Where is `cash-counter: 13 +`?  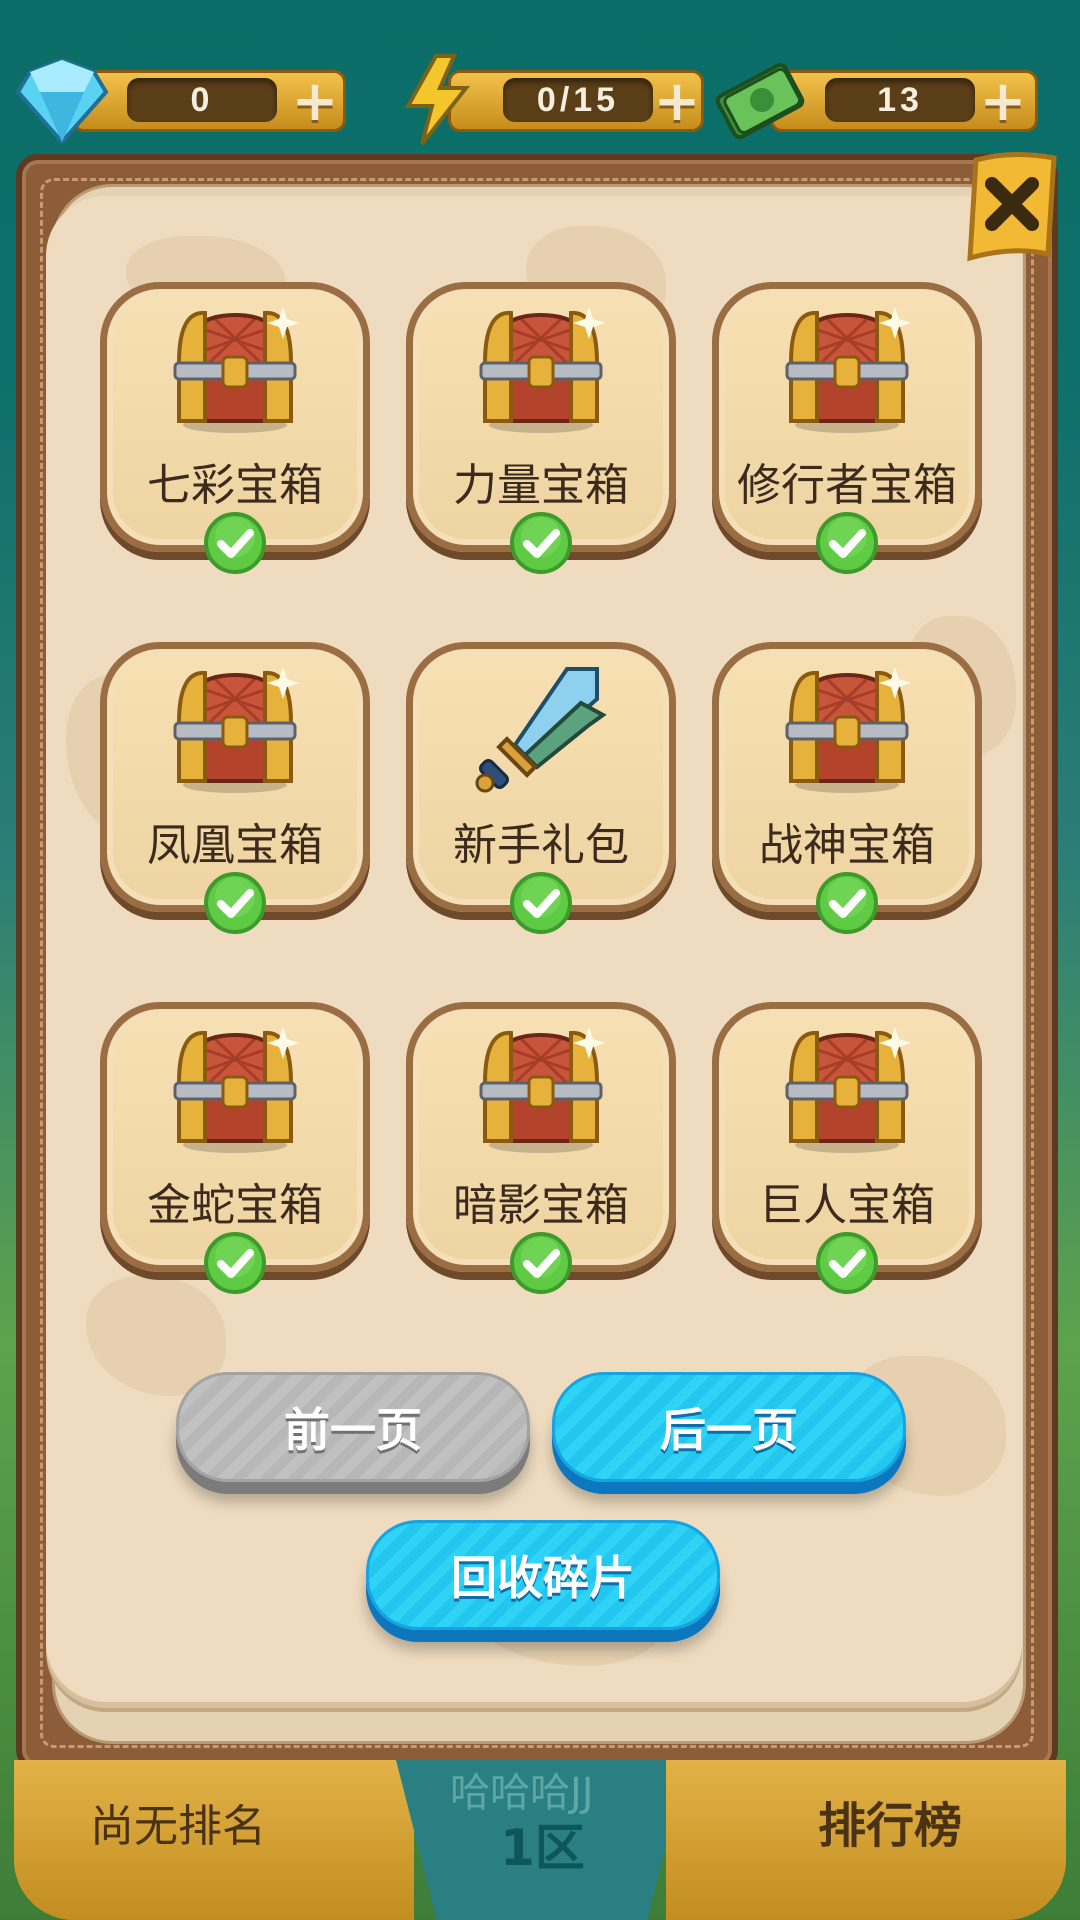
cash-counter: 13 + is located at coordinates (875, 101).